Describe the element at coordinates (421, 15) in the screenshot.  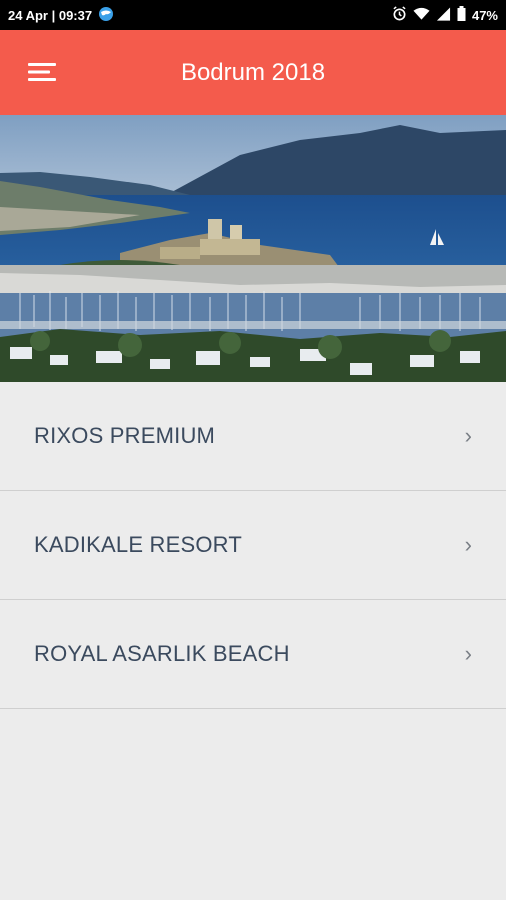
I see `wifi-icon` at that location.